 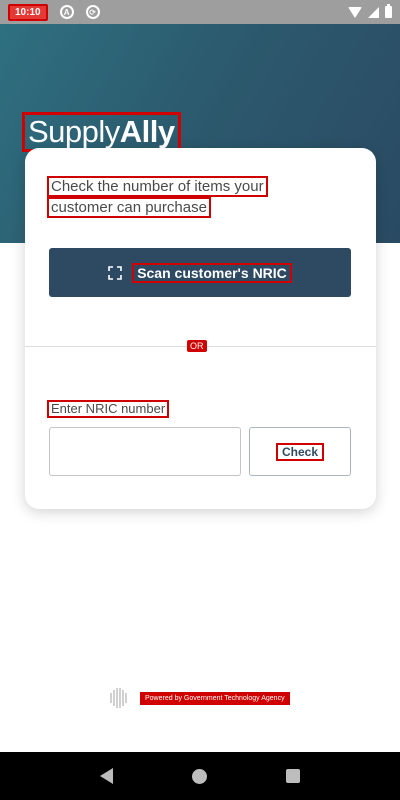 I want to click on back-icon, so click(x=106, y=776).